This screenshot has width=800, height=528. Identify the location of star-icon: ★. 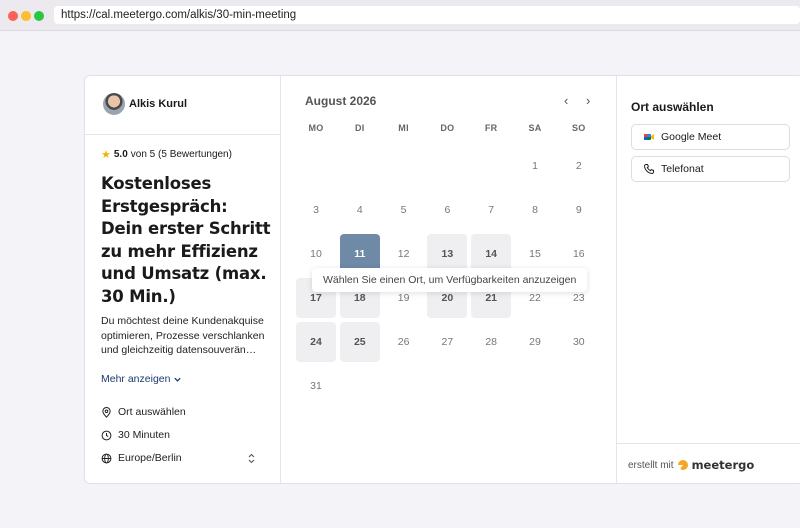
(106, 155).